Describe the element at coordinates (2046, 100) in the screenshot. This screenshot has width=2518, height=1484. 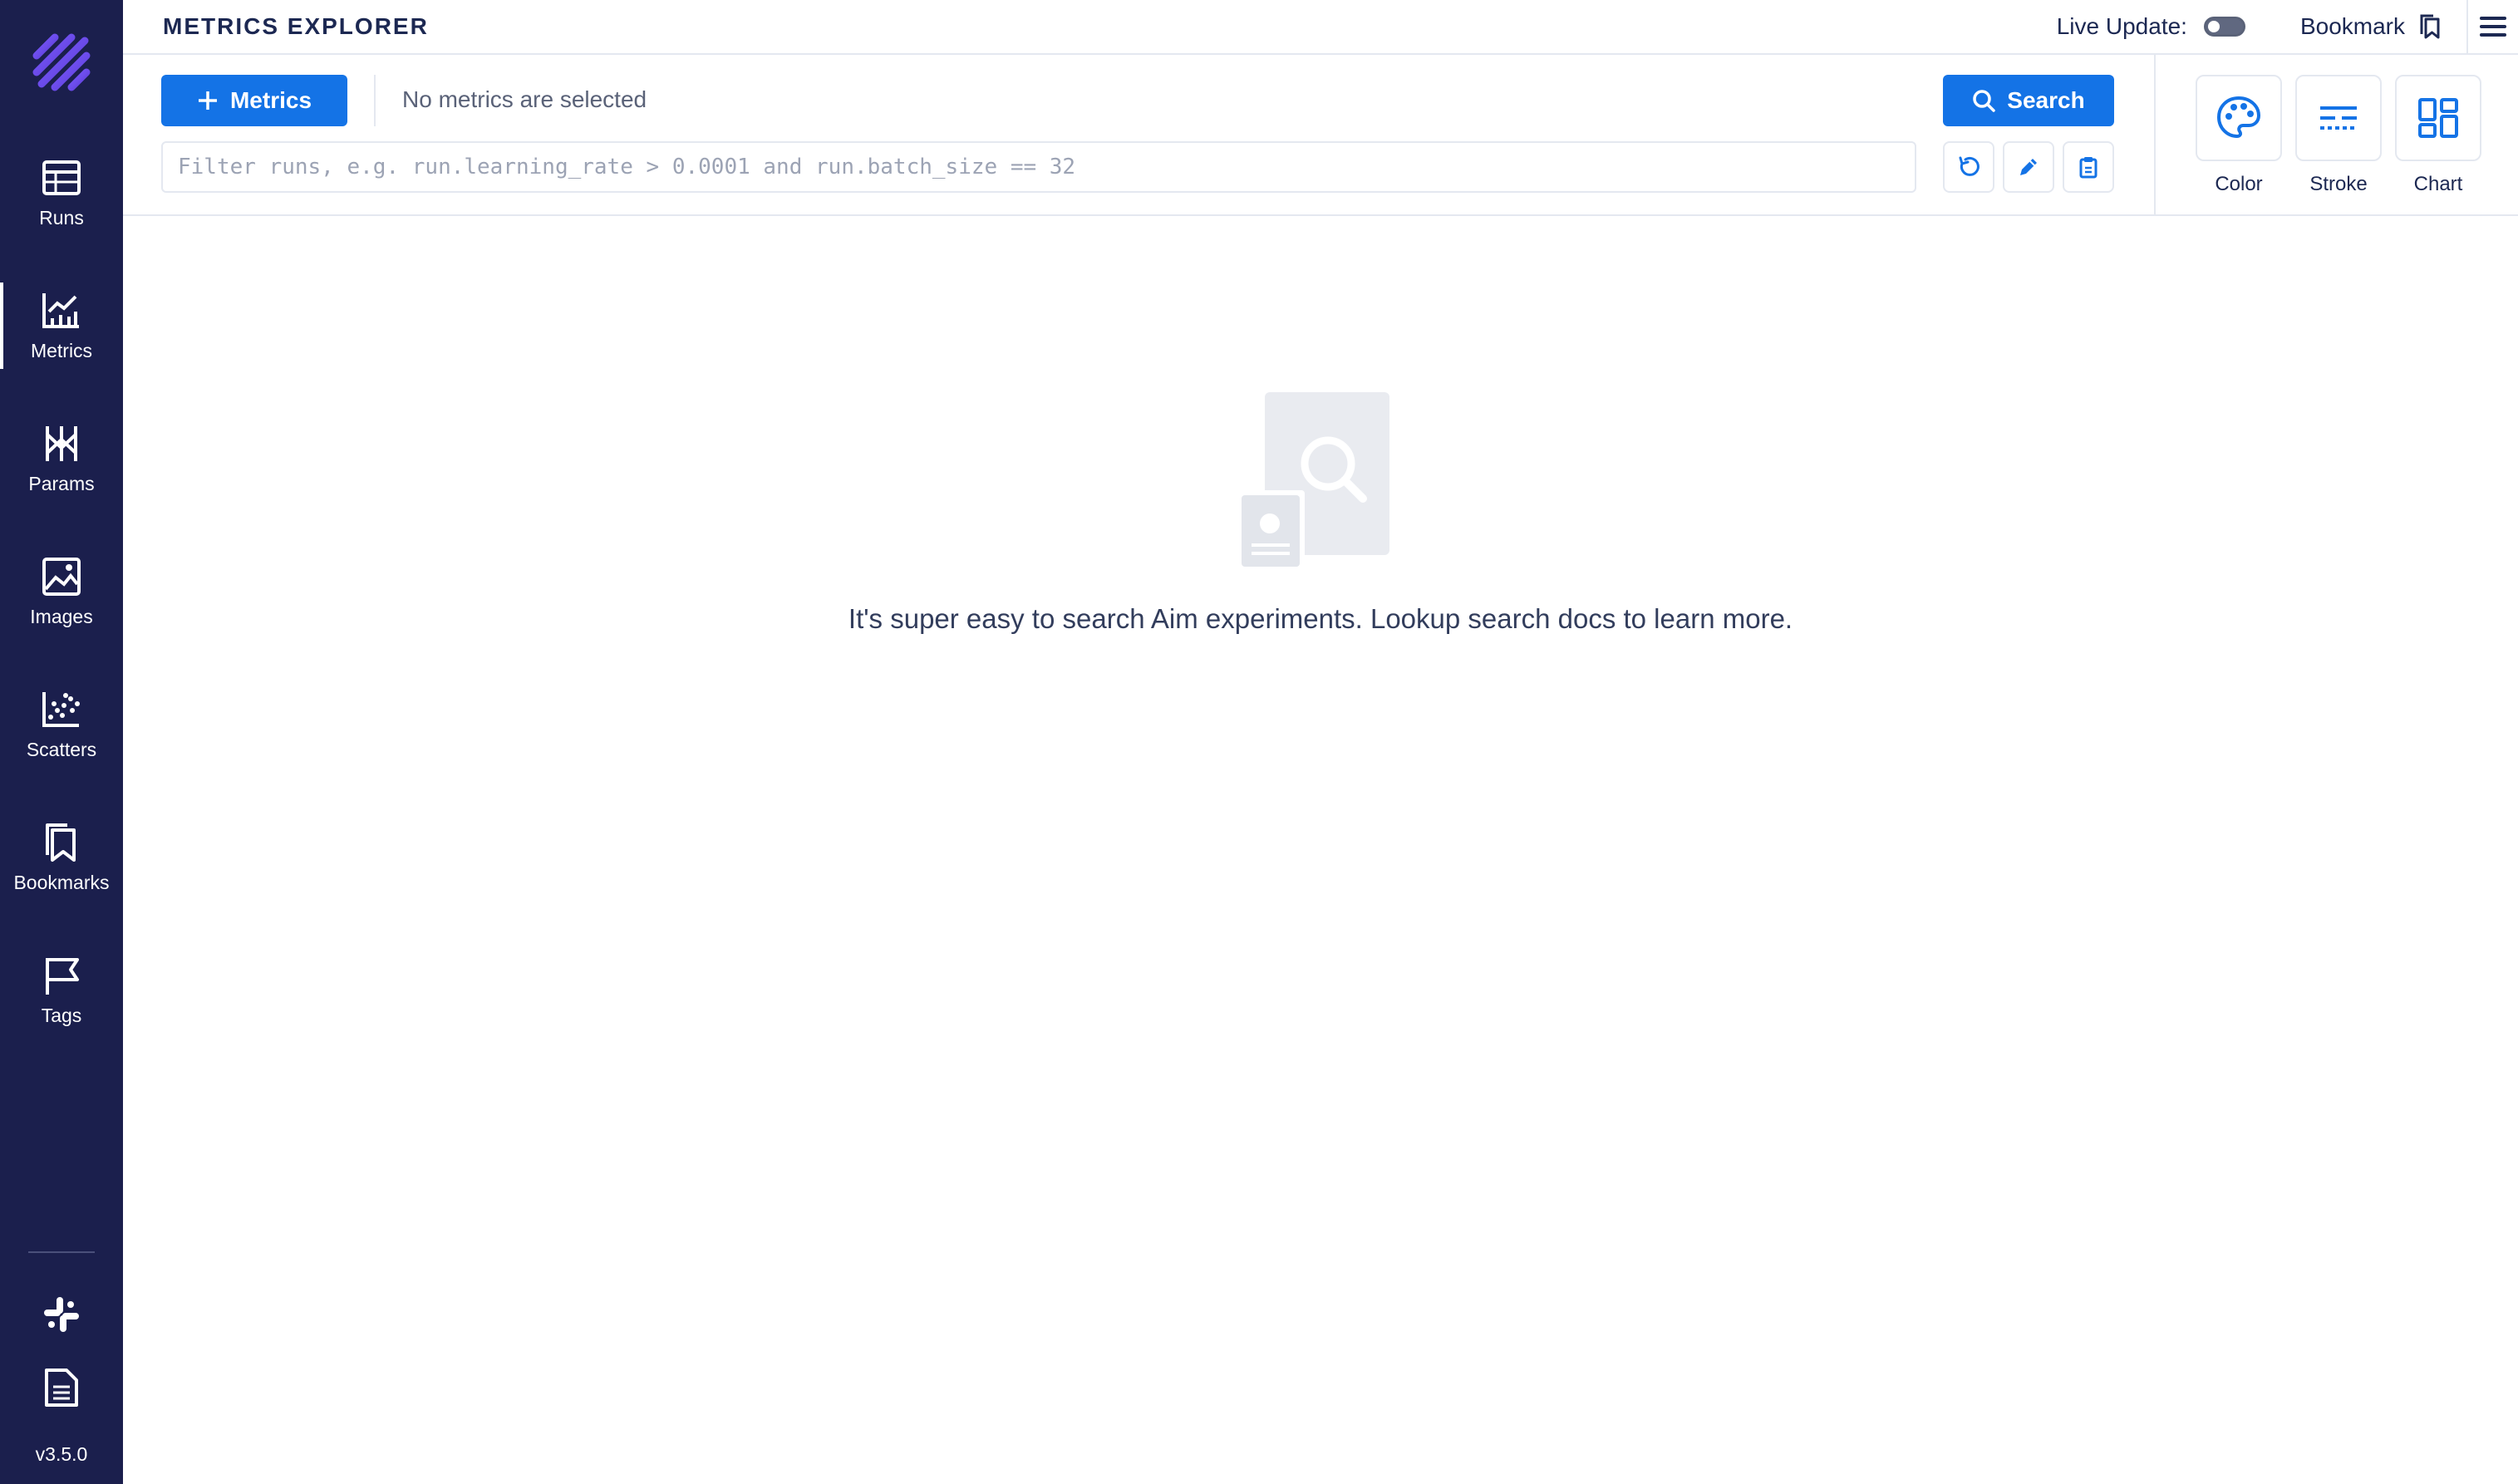
I see `search-label: Search` at that location.